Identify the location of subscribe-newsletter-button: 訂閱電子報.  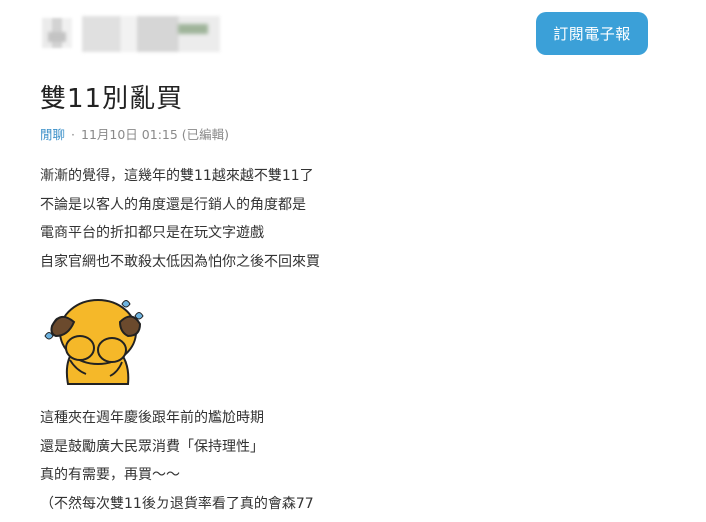
(592, 33).